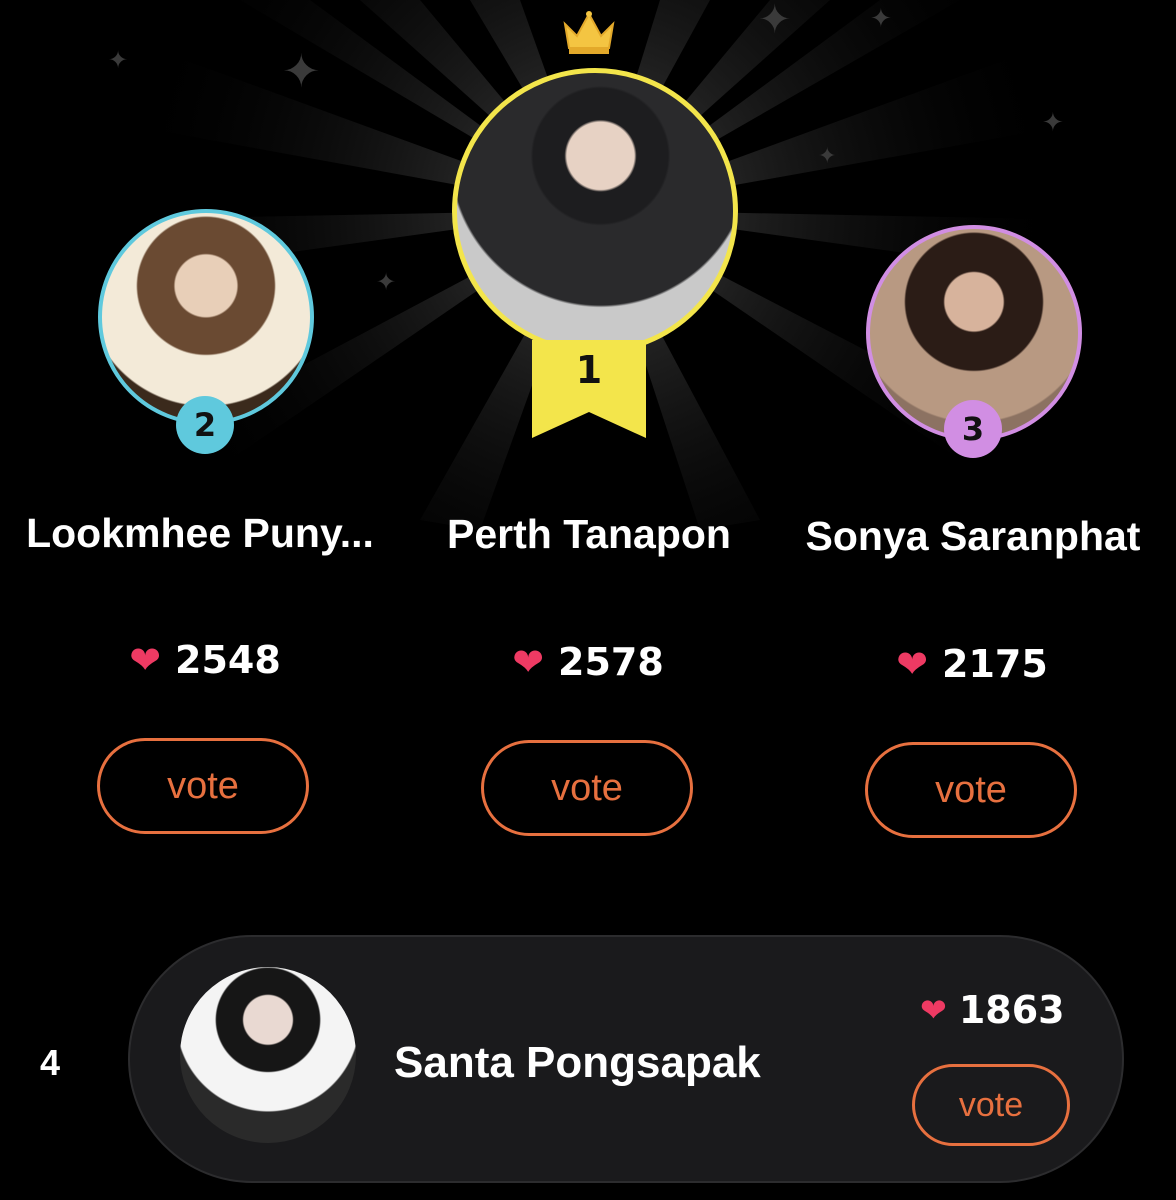 Image resolution: width=1176 pixels, height=1200 pixels. I want to click on vote-count-value: 2548, so click(228, 660).